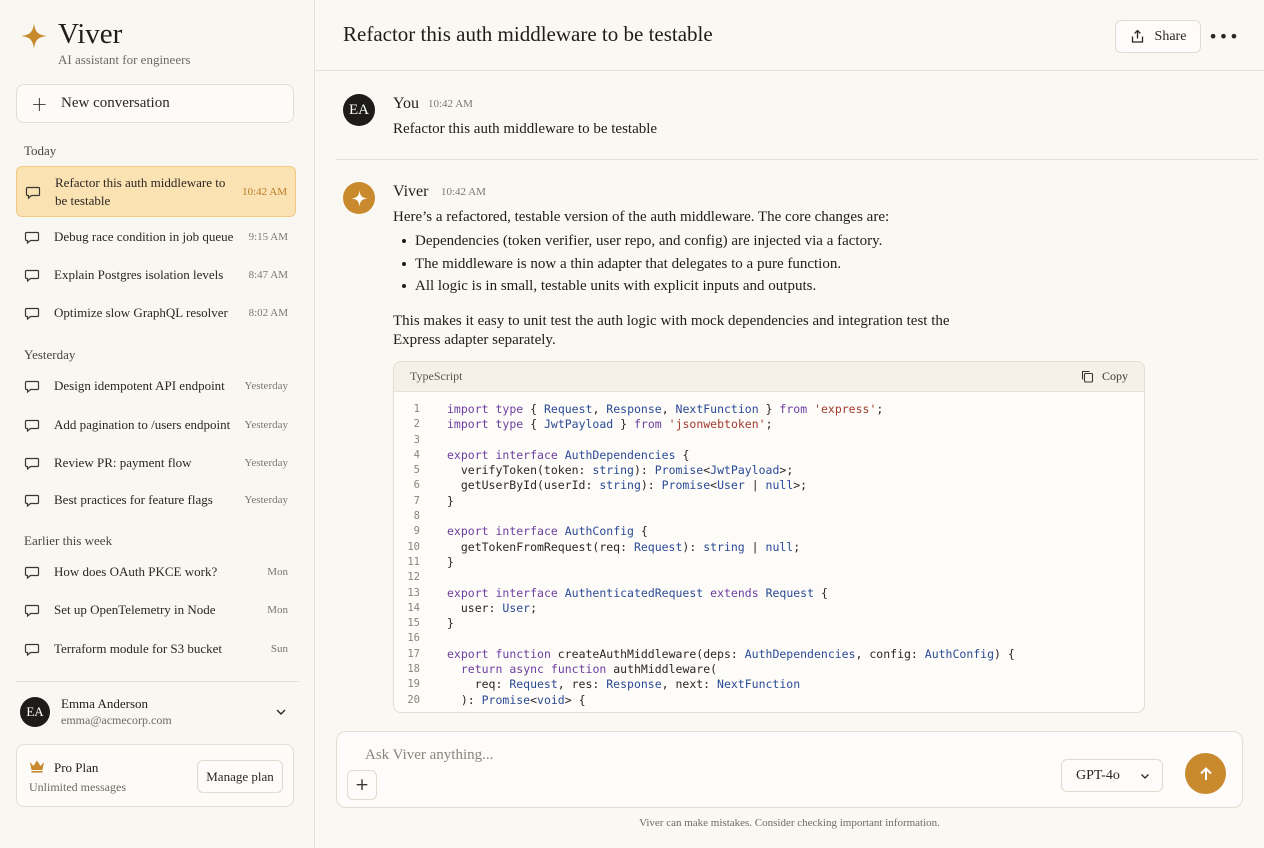  Describe the element at coordinates (416, 470) in the screenshot. I see `line-number: 5` at that location.